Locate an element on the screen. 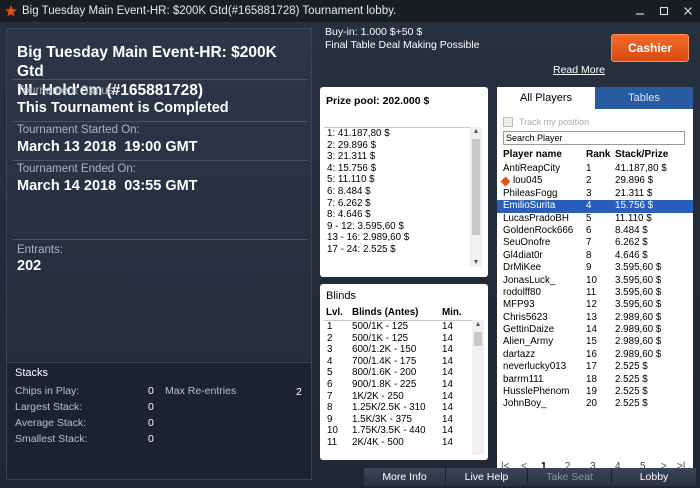 This screenshot has width=700, height=488. player-stack-prize: 29.896 $ is located at coordinates (634, 181).